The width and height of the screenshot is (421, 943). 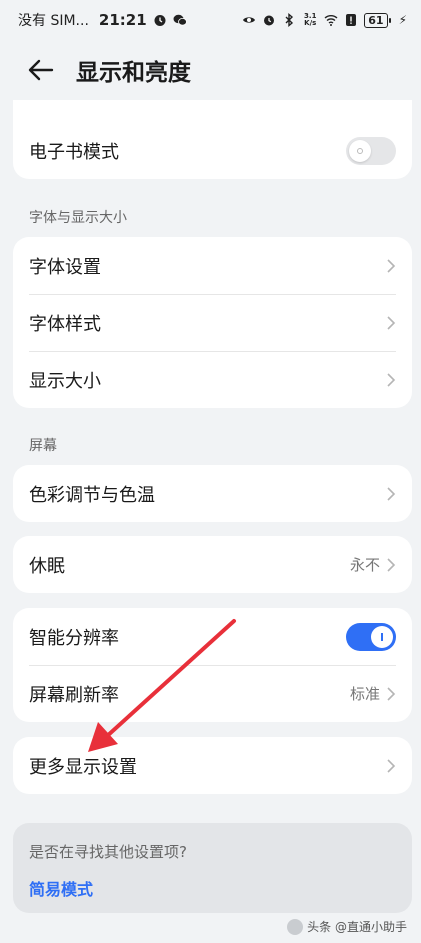 What do you see at coordinates (92, 495) in the screenshot?
I see `color-temperature-label: 色彩调节与色温` at bounding box center [92, 495].